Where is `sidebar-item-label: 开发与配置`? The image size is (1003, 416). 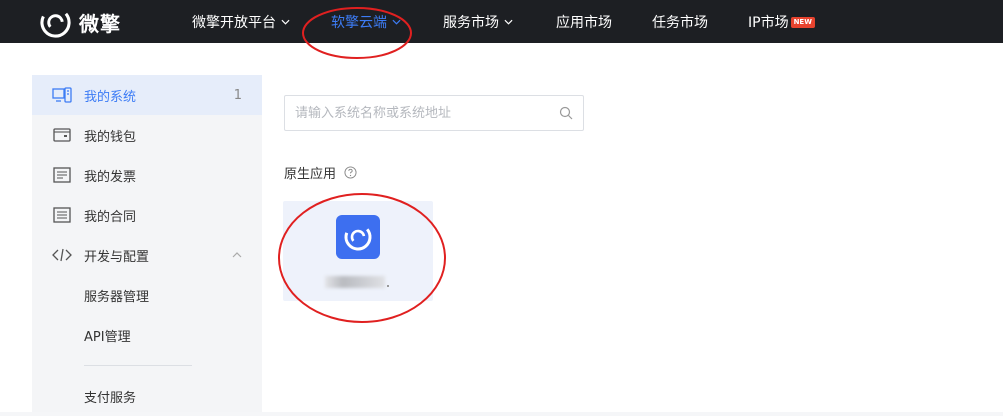 sidebar-item-label: 开发与配置 is located at coordinates (117, 257).